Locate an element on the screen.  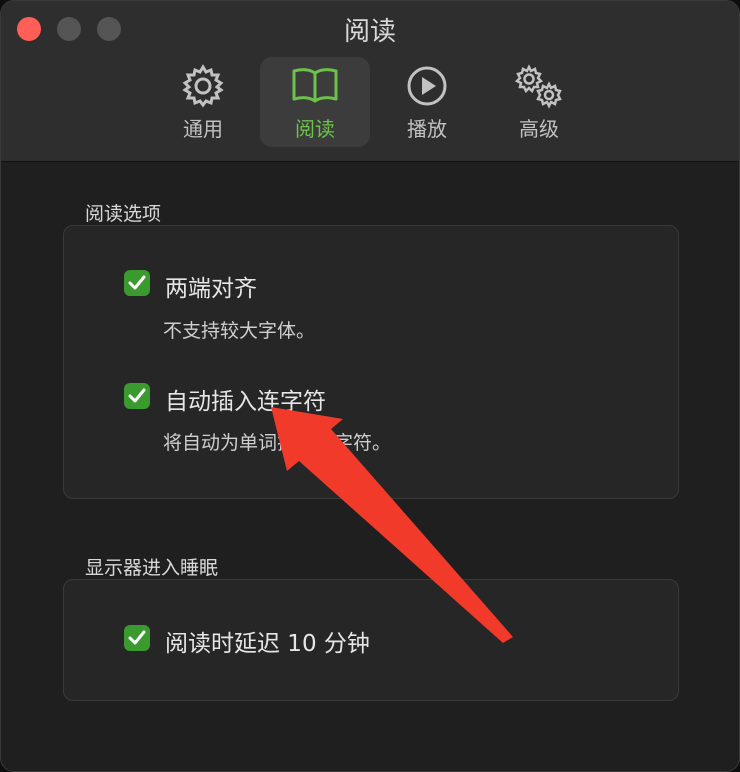
tab-reading: 阅读 is located at coordinates (315, 102).